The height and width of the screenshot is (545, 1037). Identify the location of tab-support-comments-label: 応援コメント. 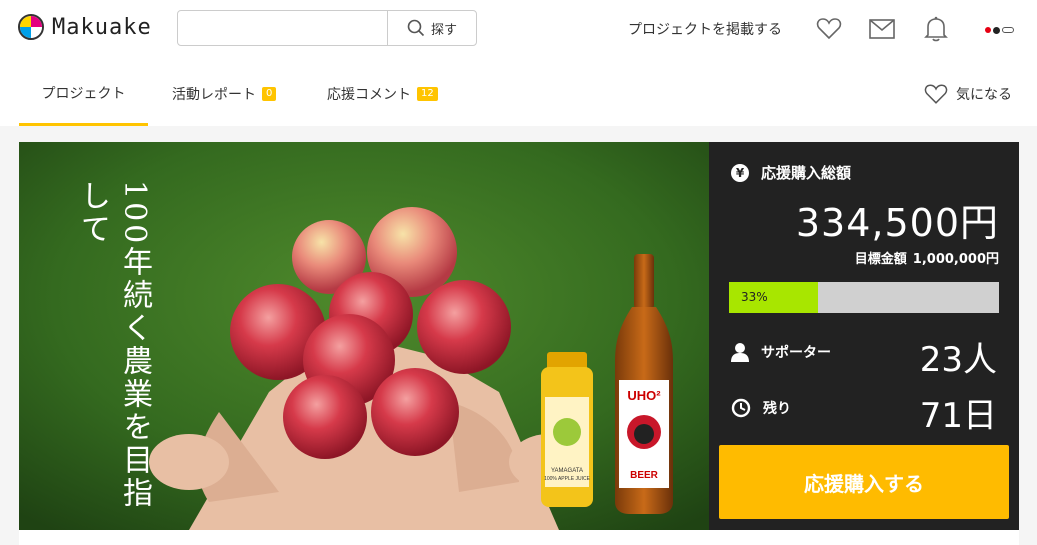
(369, 95).